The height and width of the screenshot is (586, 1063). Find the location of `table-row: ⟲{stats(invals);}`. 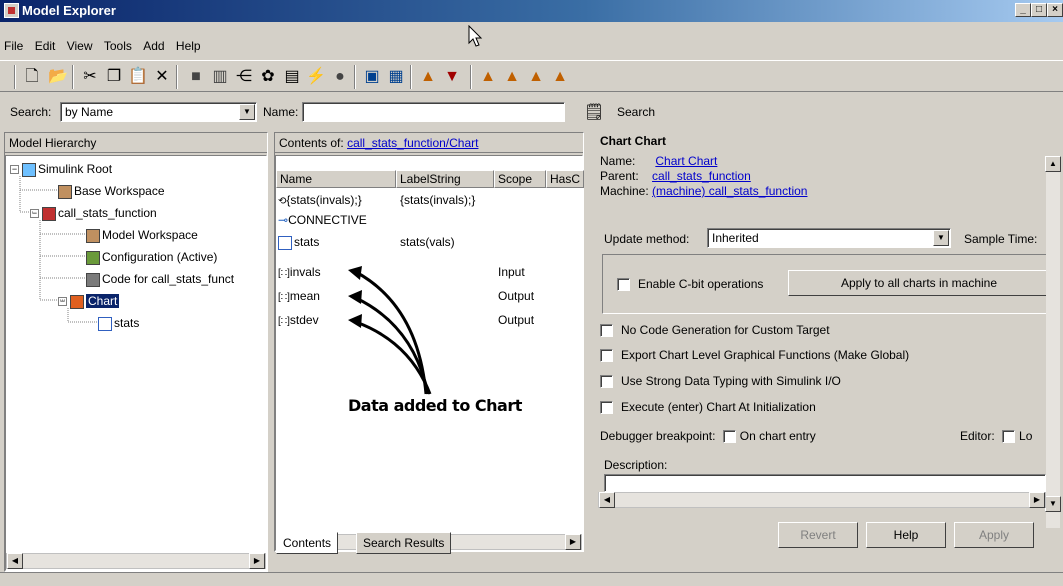

table-row: ⟲{stats(invals);} is located at coordinates (320, 200).